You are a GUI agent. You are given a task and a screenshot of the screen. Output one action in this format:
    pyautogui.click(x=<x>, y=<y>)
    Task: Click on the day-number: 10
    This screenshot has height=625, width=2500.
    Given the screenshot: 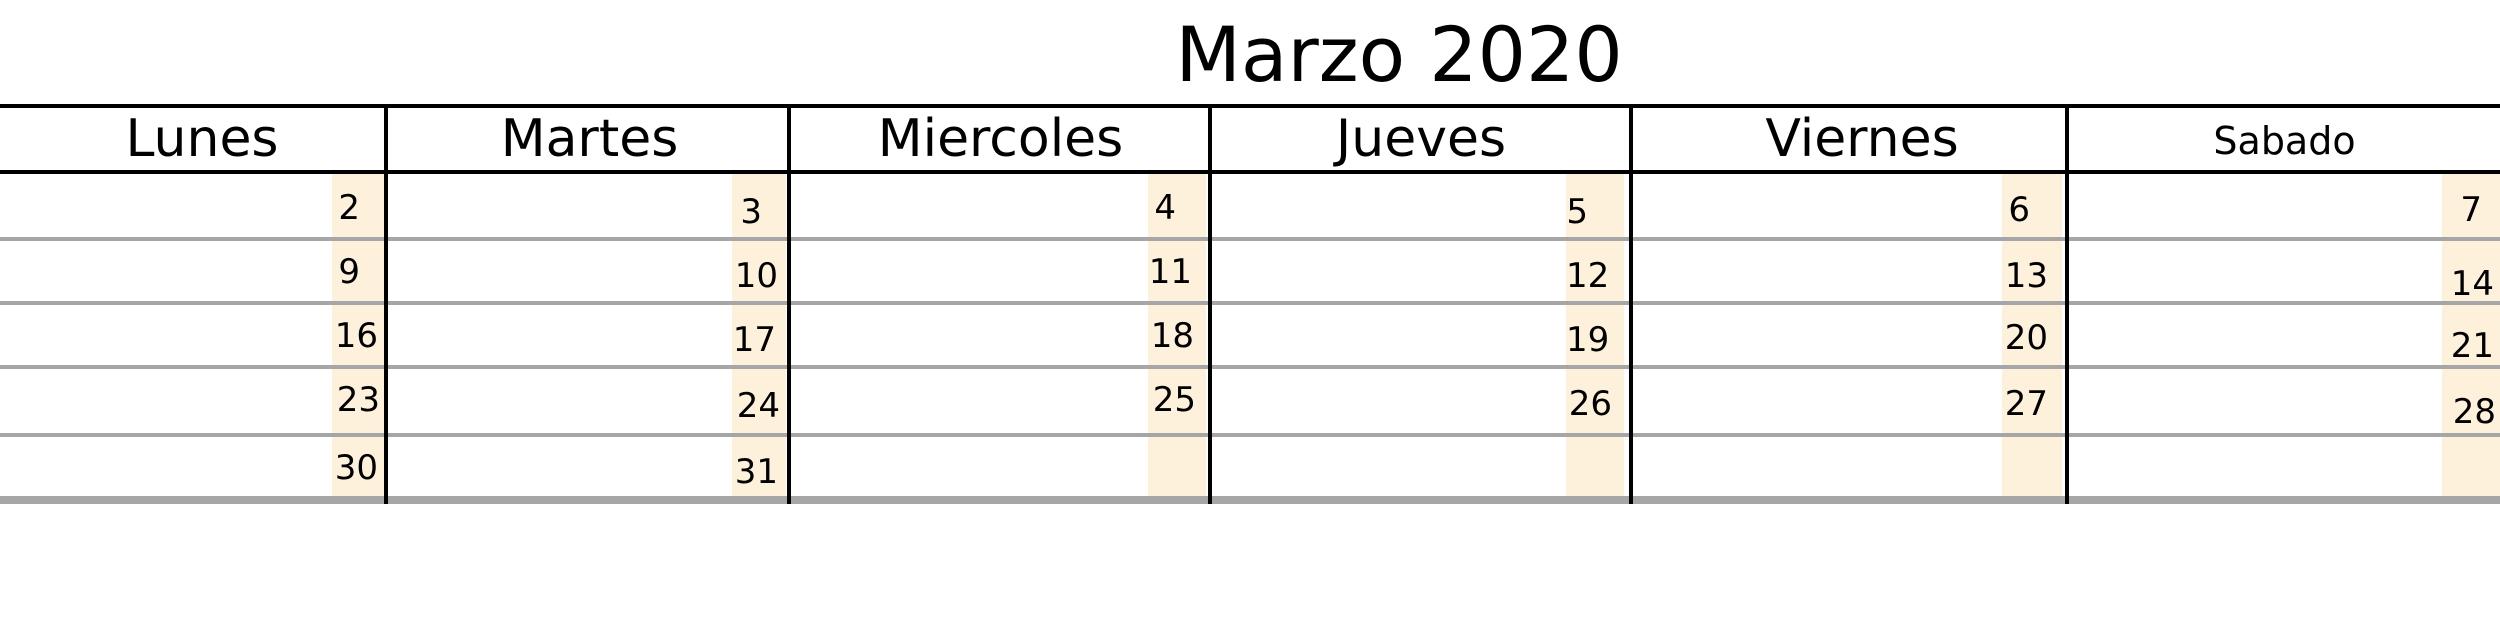 What is the action you would take?
    pyautogui.click(x=756, y=276)
    